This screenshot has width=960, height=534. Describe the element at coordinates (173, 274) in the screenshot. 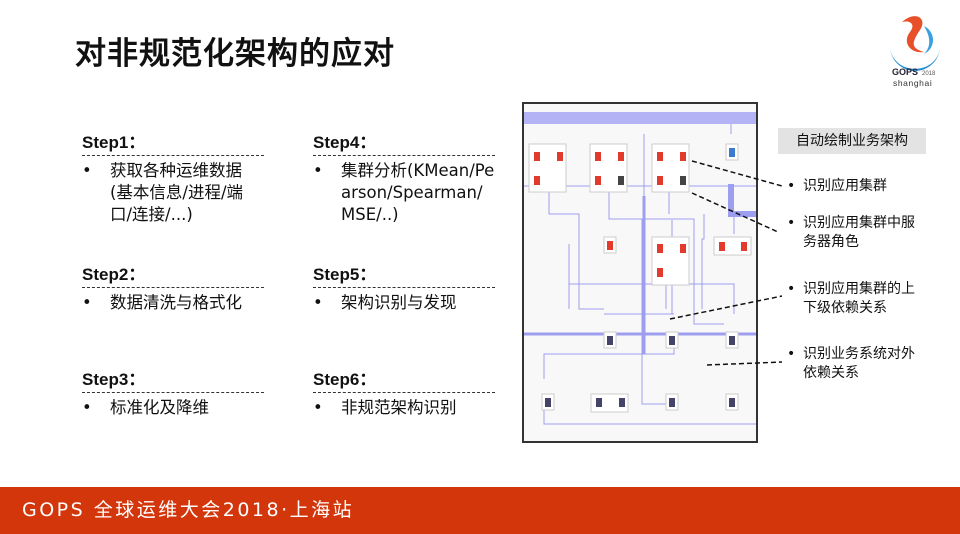

I see `step-heading: Step2：` at that location.